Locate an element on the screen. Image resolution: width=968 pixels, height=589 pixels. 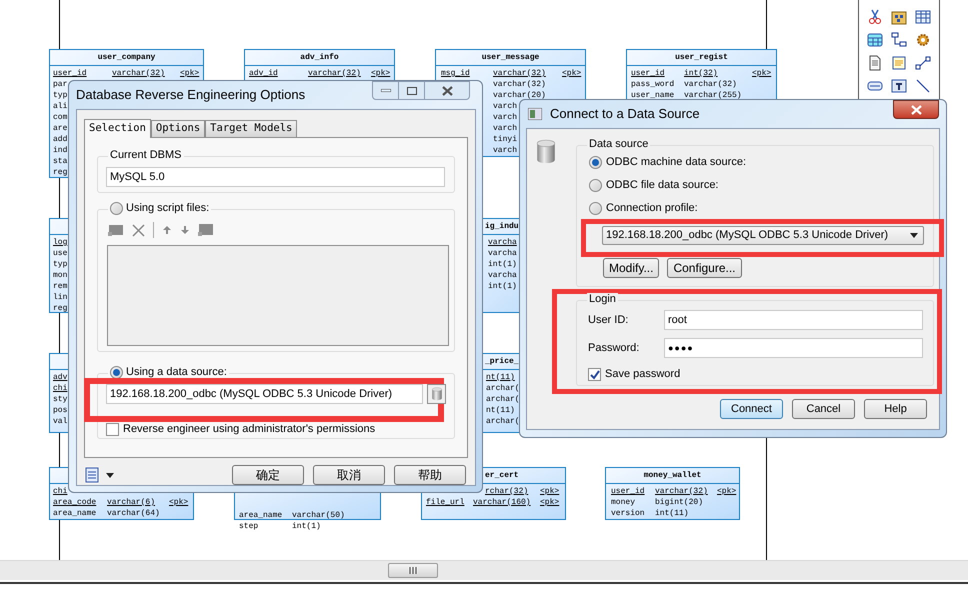
password-field: ●●●● is located at coordinates (793, 348).